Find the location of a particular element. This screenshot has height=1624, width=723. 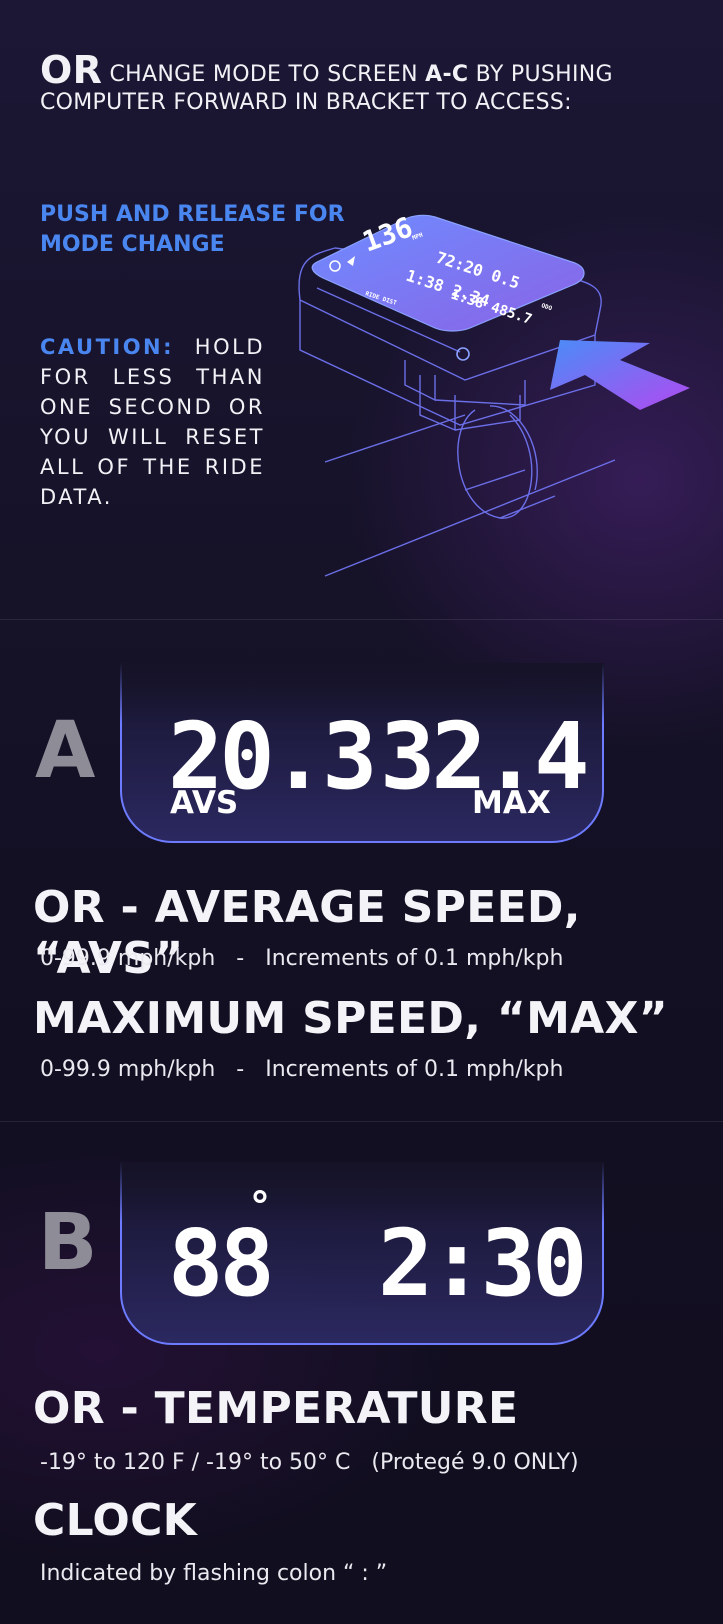

caution-label: CAUTION: is located at coordinates (107, 347).